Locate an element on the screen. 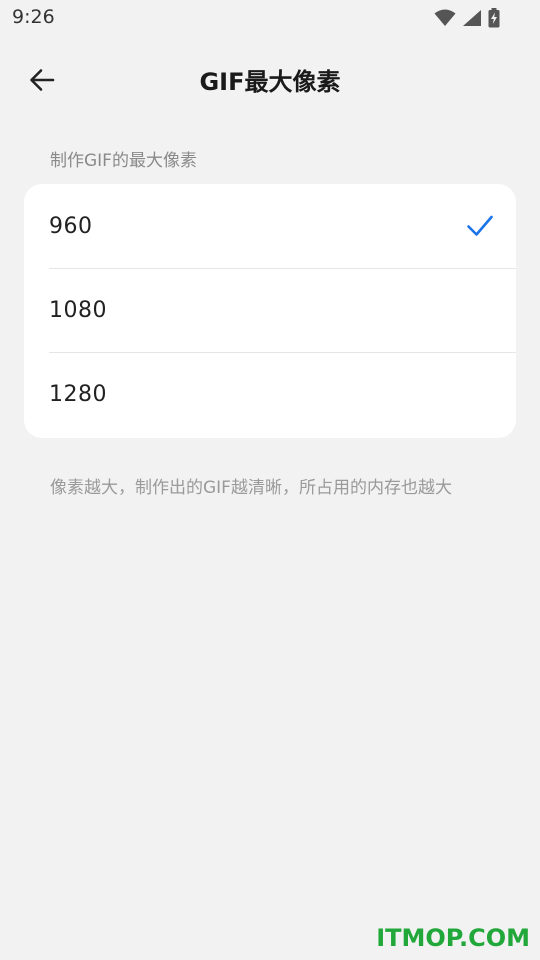  wifi-icon is located at coordinates (445, 17).